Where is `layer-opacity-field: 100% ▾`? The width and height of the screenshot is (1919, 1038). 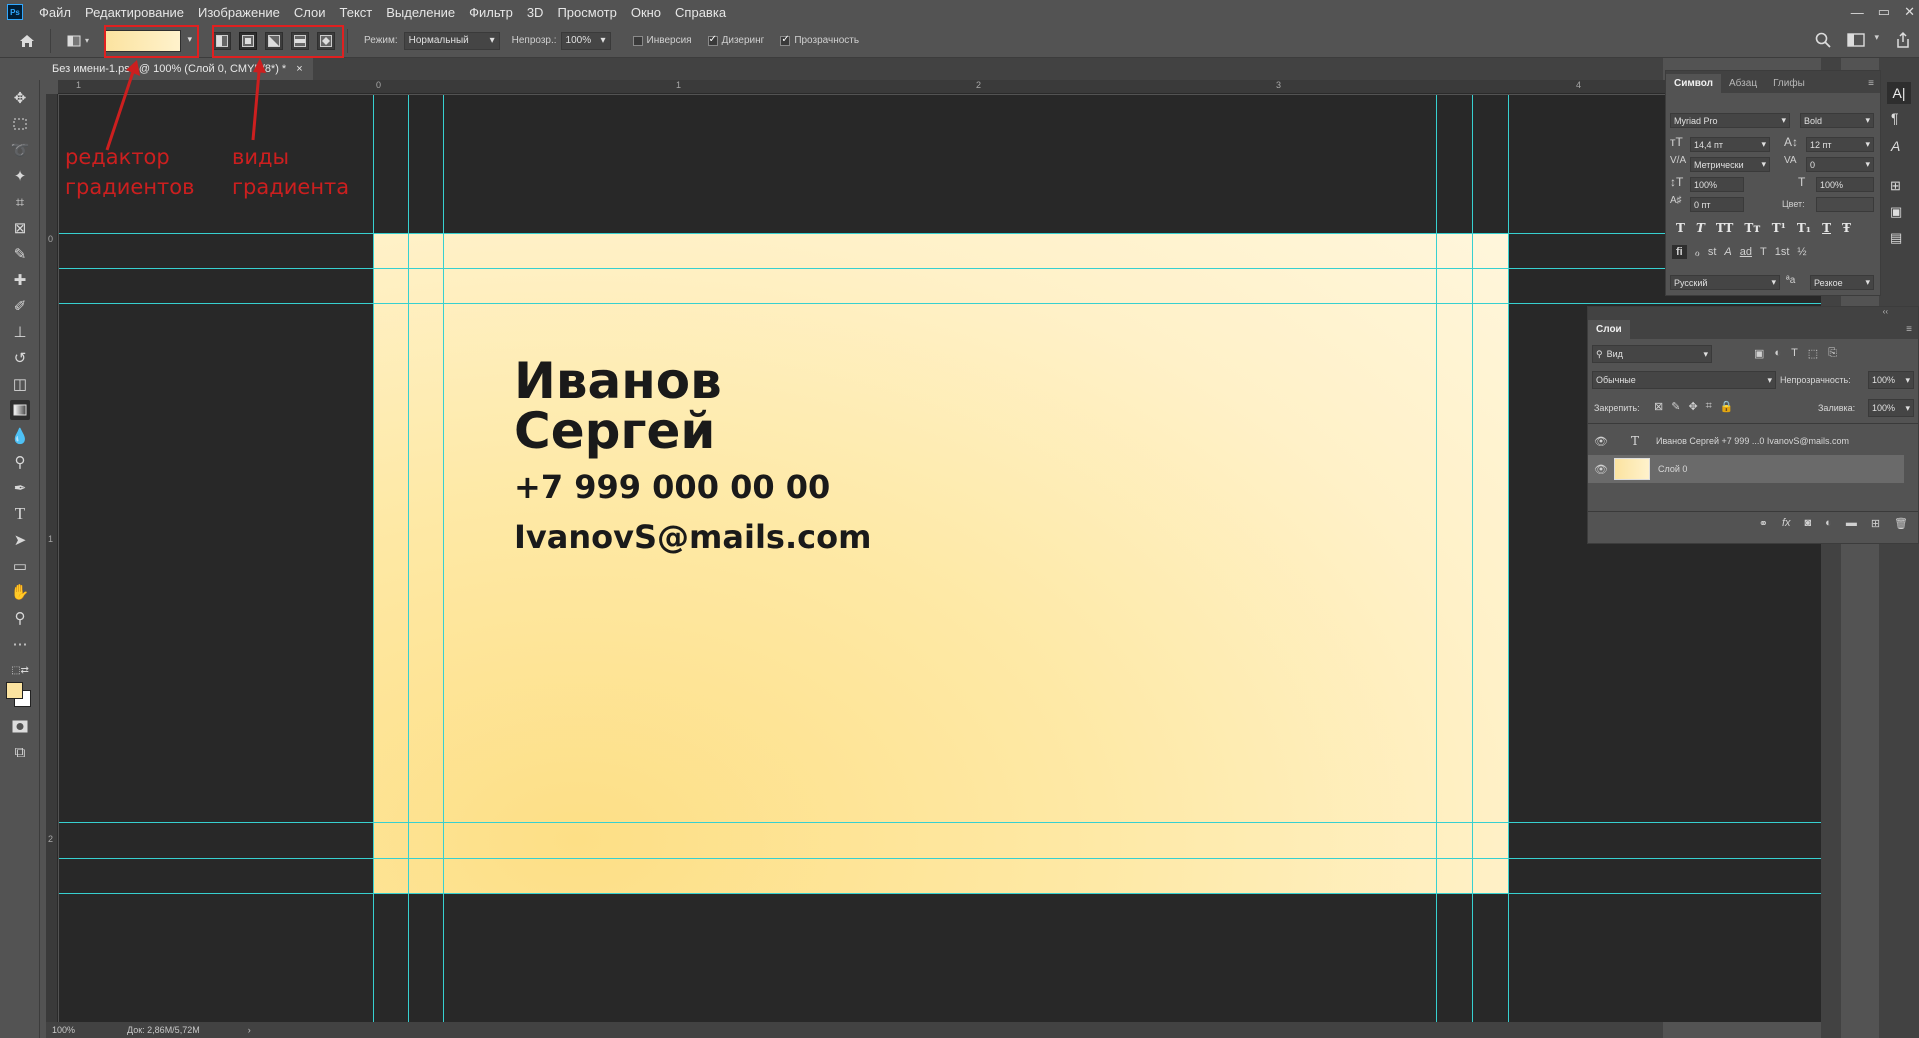 layer-opacity-field: 100% ▾ is located at coordinates (1891, 380).